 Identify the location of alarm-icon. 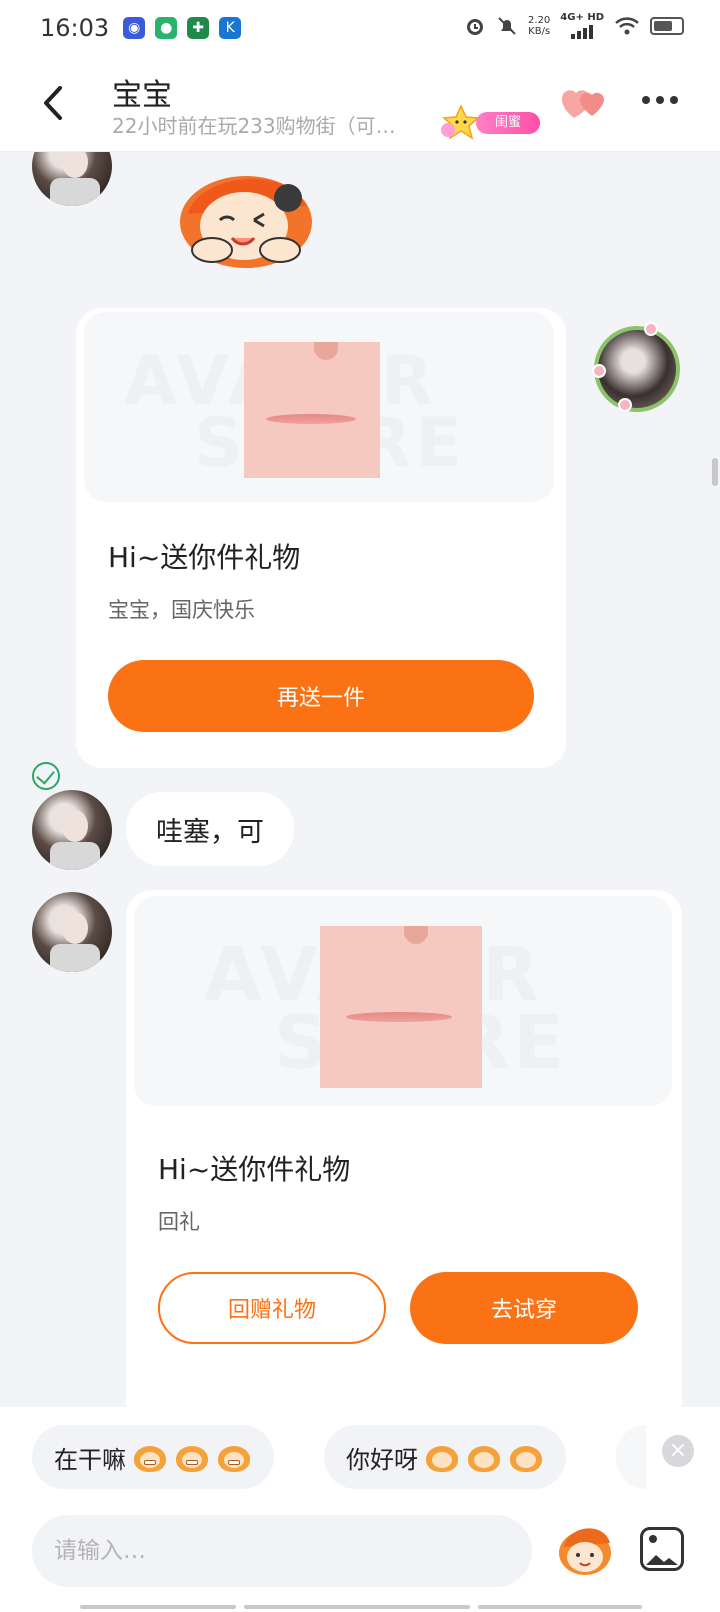
(475, 26).